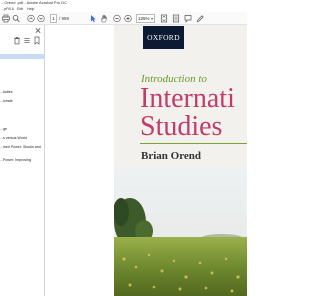 The image size is (320, 296). Describe the element at coordinates (171, 156) in the screenshot. I see `cover-author: Brian Orend` at that location.